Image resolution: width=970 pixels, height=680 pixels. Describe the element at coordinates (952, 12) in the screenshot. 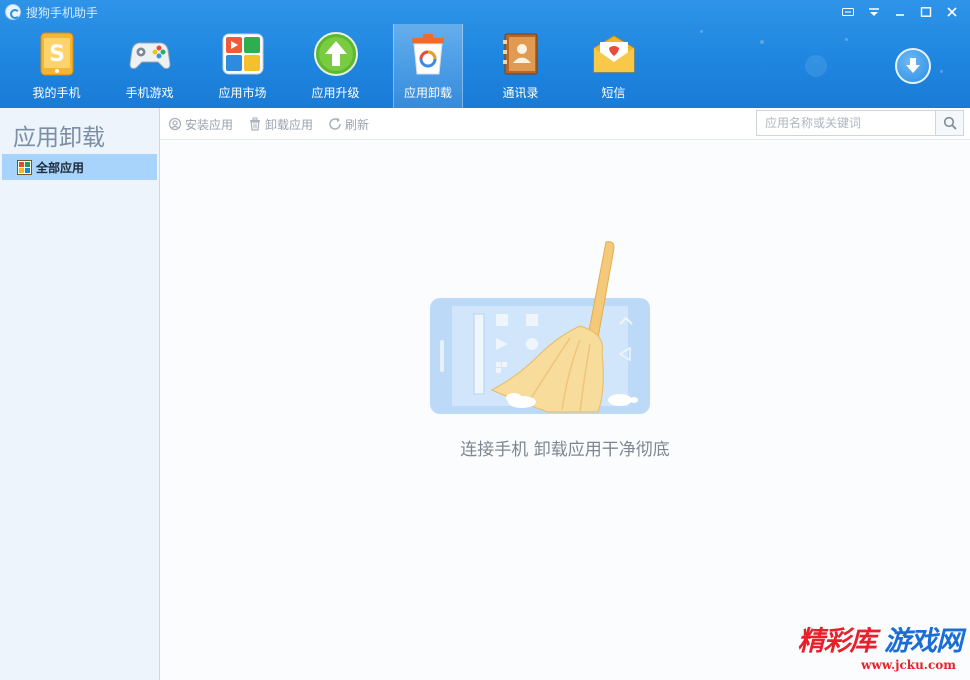

I see `close-icon` at that location.